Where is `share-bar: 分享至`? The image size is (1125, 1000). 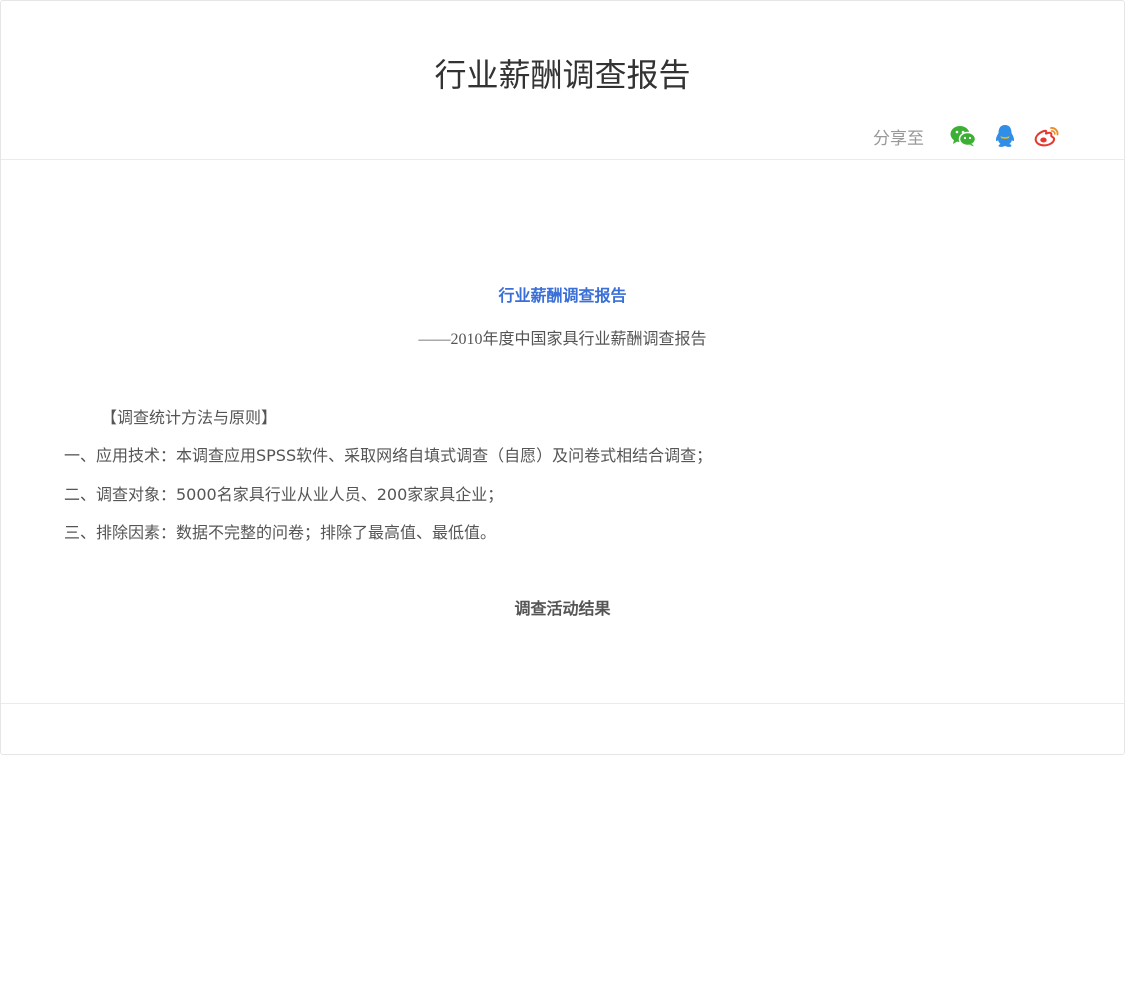 share-bar: 分享至 is located at coordinates (967, 136).